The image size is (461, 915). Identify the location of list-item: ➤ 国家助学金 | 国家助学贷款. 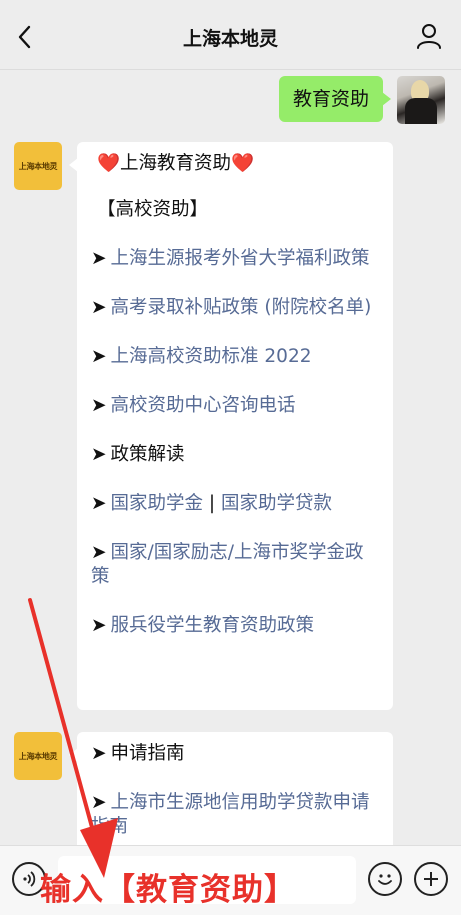
(236, 504).